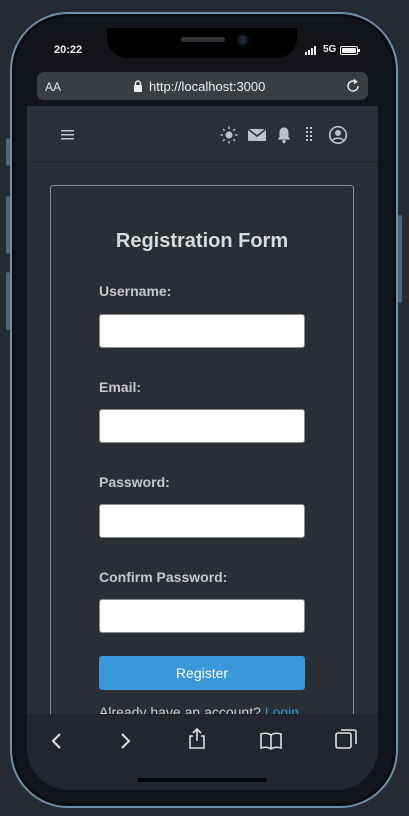  Describe the element at coordinates (346, 739) in the screenshot. I see `tabs-icon` at that location.